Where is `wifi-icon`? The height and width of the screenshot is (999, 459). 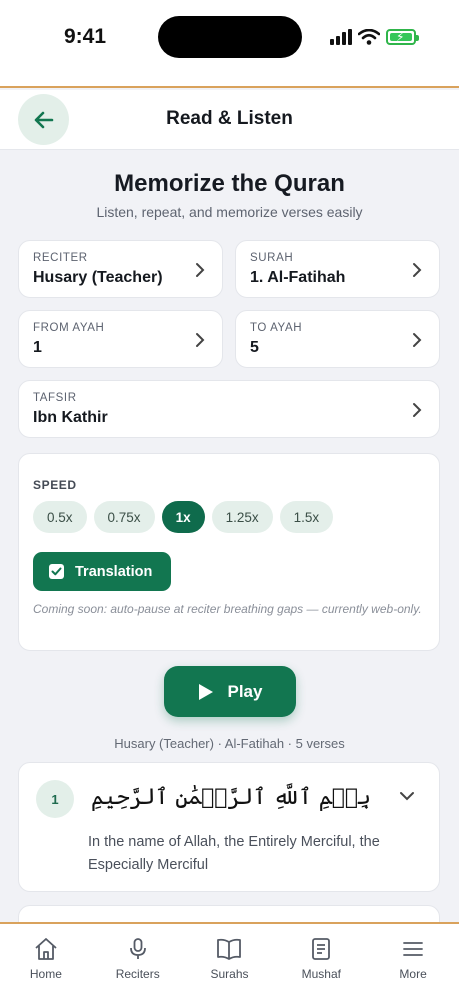 wifi-icon is located at coordinates (369, 37).